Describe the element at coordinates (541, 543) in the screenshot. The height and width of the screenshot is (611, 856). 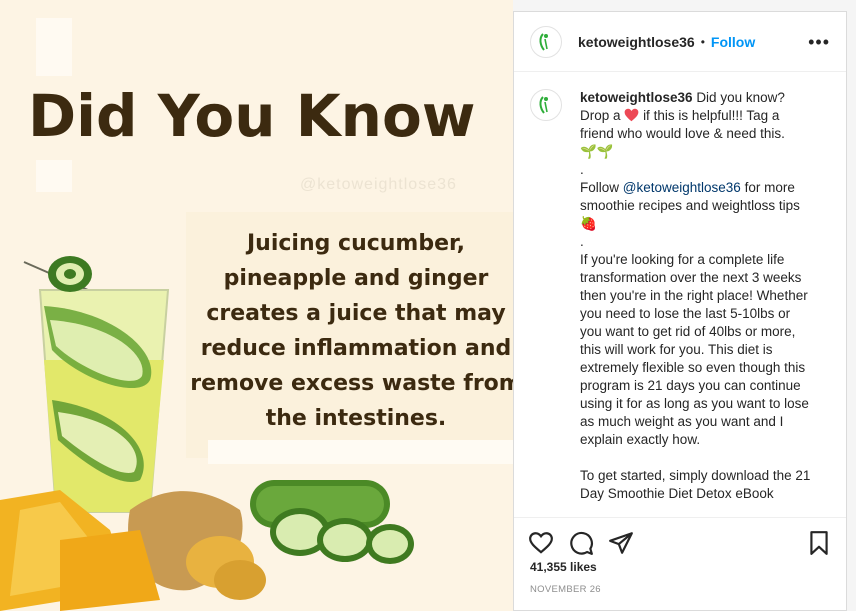
I see `like-icon` at that location.